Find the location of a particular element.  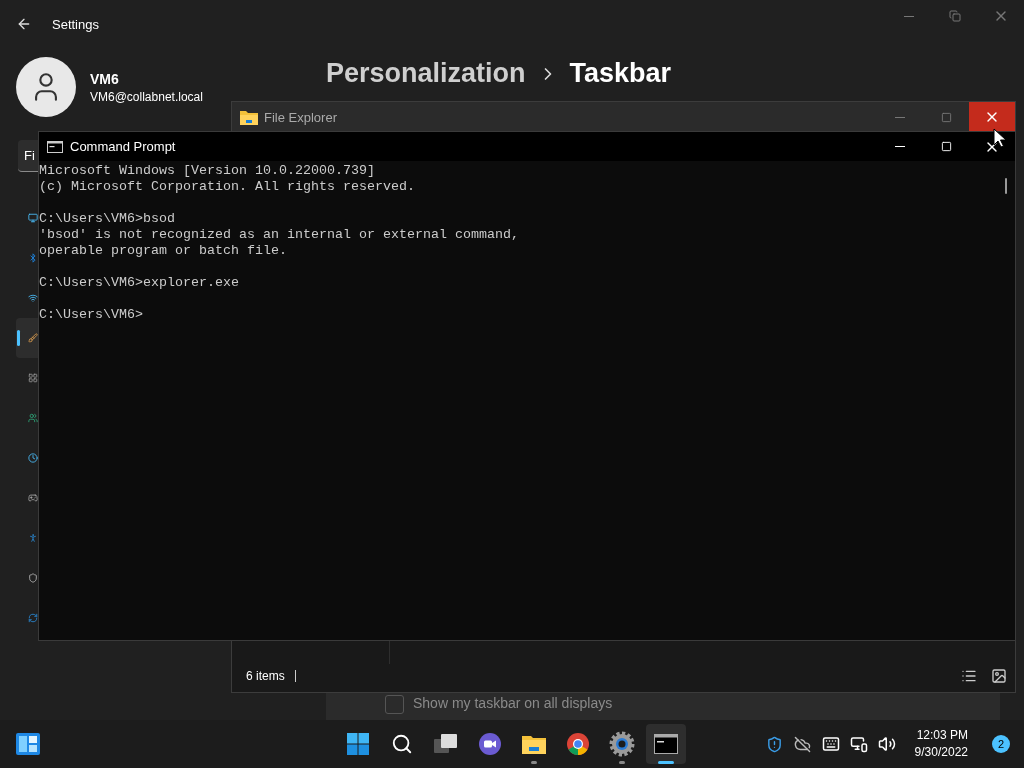

status-text: 6 items is located at coordinates (265, 676).